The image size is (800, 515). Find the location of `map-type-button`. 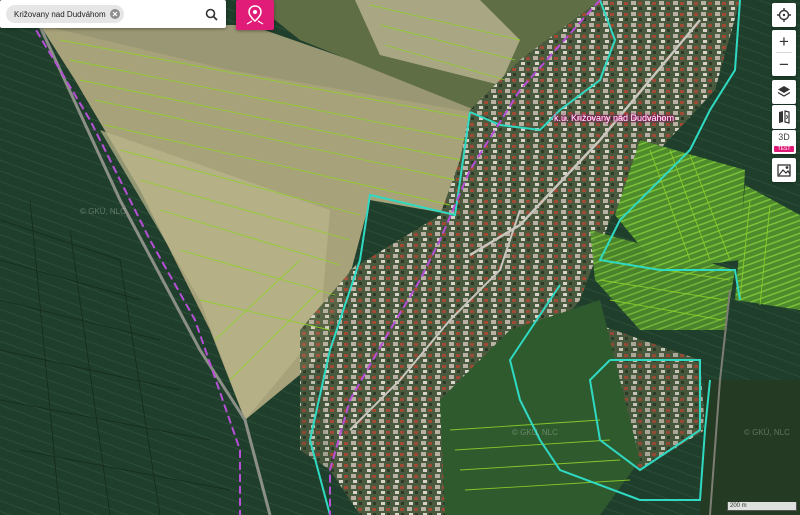

map-type-button is located at coordinates (784, 117).